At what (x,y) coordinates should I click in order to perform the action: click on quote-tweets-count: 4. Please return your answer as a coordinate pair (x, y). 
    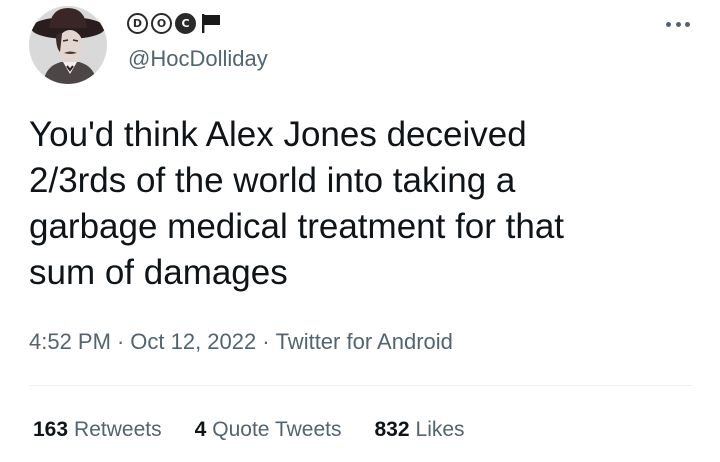
    Looking at the image, I should click on (200, 429).